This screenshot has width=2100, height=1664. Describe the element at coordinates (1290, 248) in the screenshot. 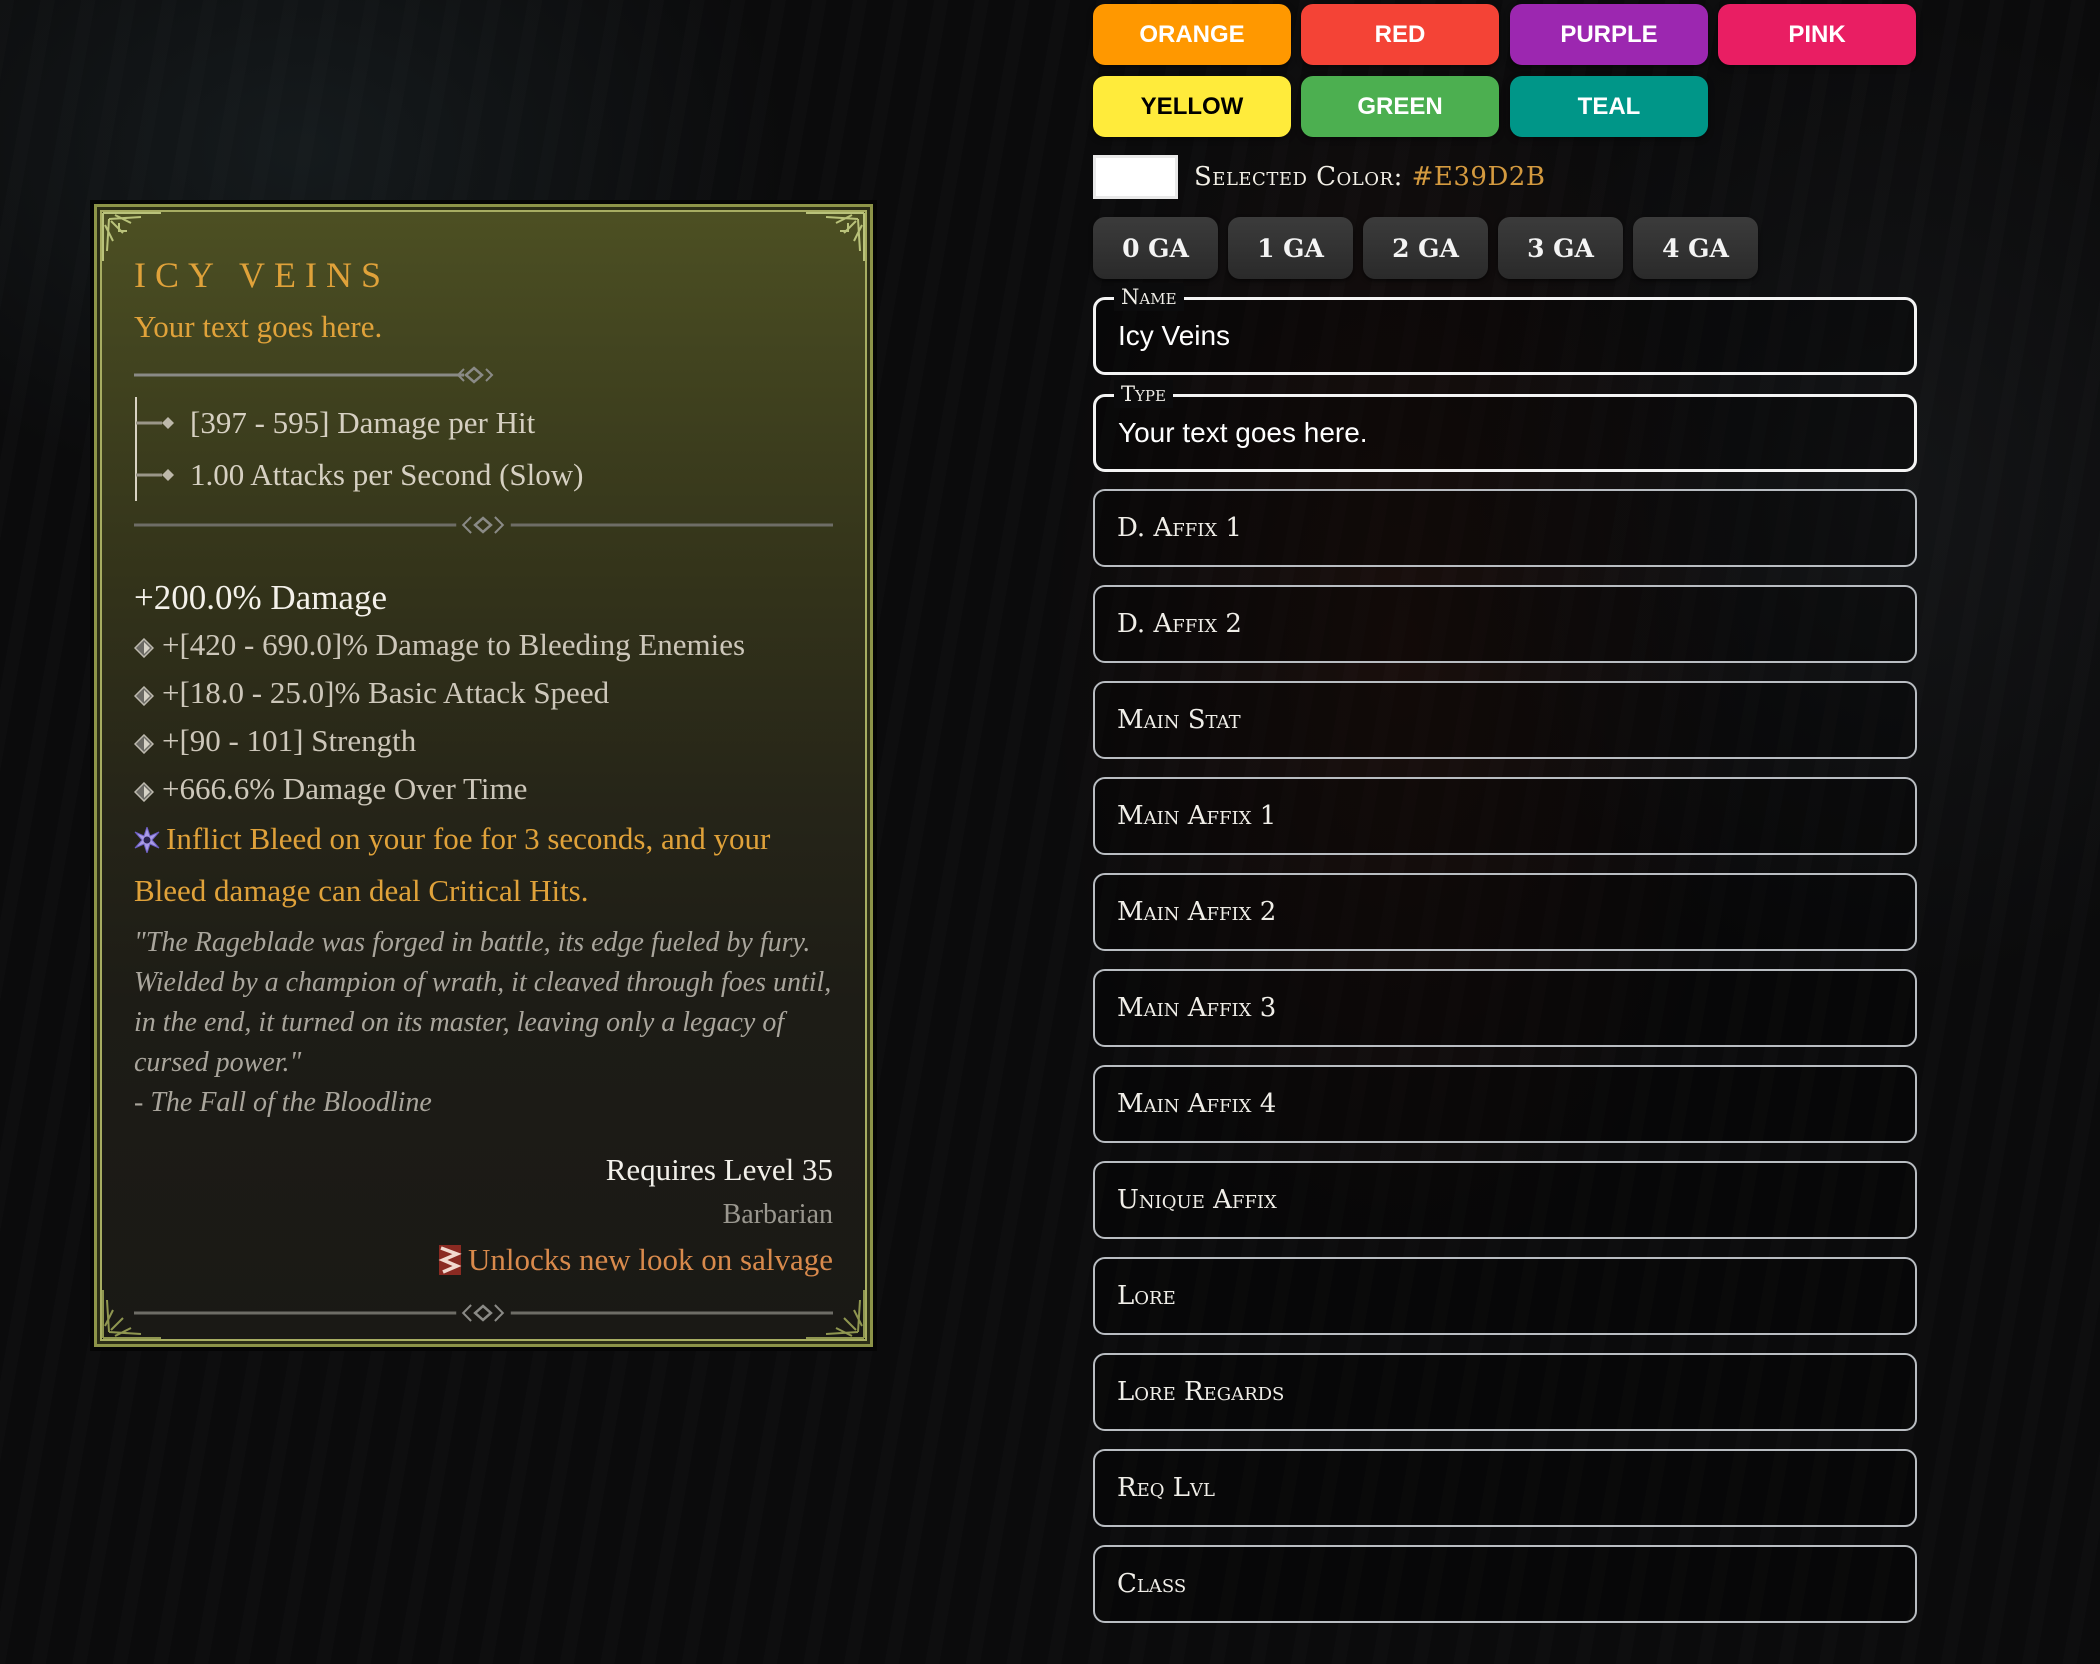

I see `ga-button-1: 1 GA` at that location.